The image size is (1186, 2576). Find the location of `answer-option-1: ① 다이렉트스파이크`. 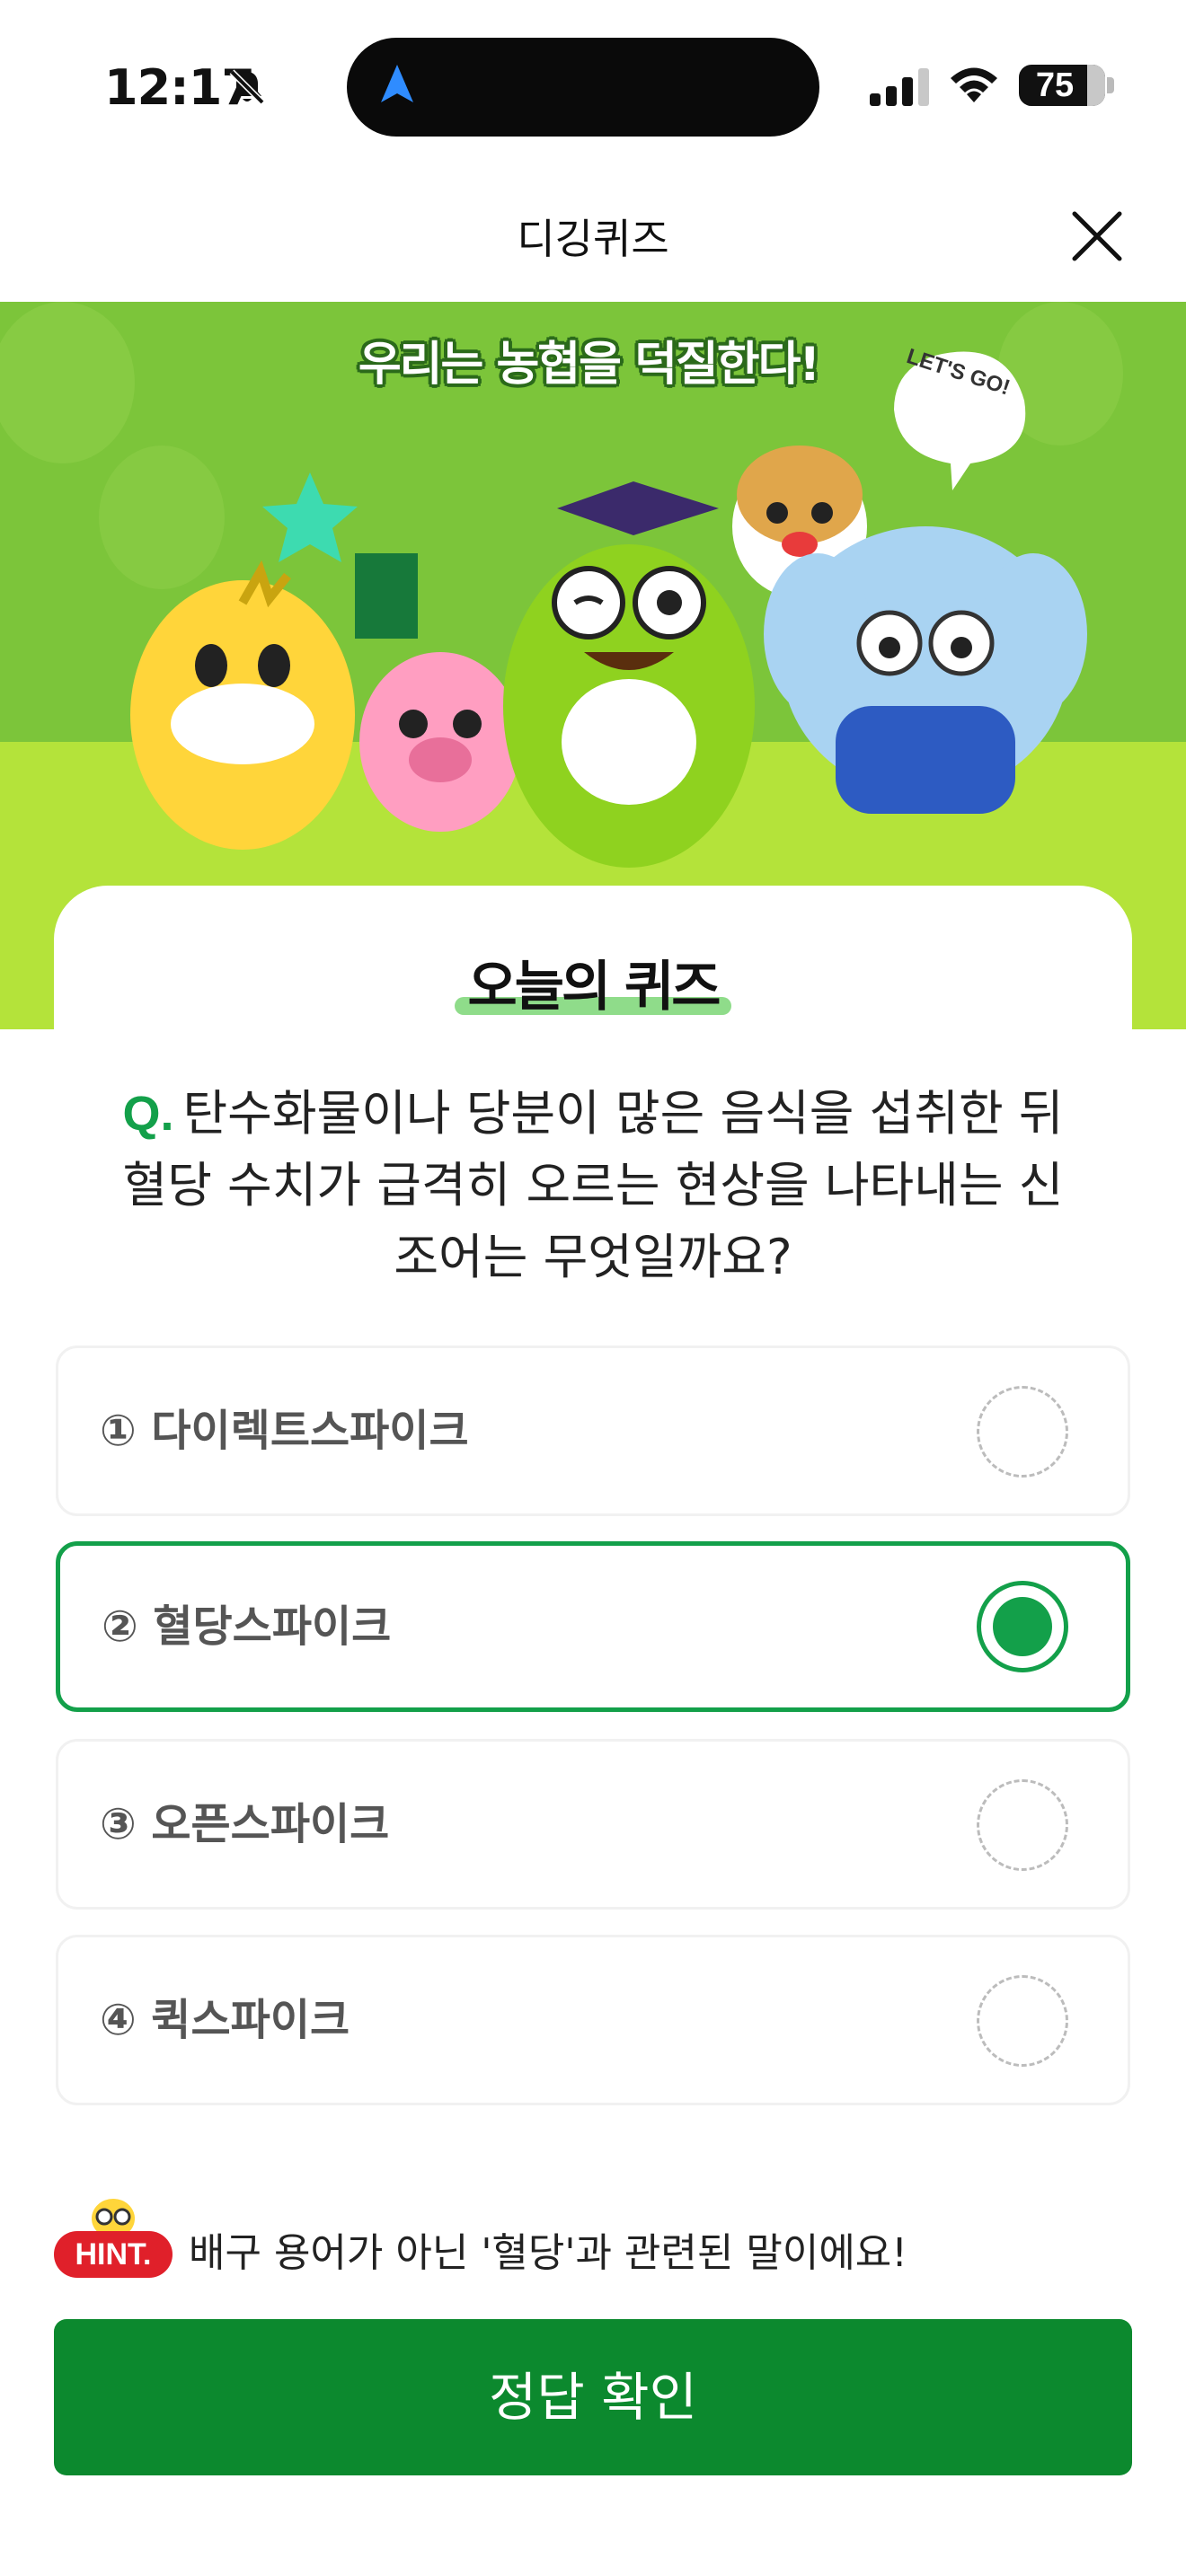

answer-option-1: ① 다이렉트스파이크 is located at coordinates (593, 1430).